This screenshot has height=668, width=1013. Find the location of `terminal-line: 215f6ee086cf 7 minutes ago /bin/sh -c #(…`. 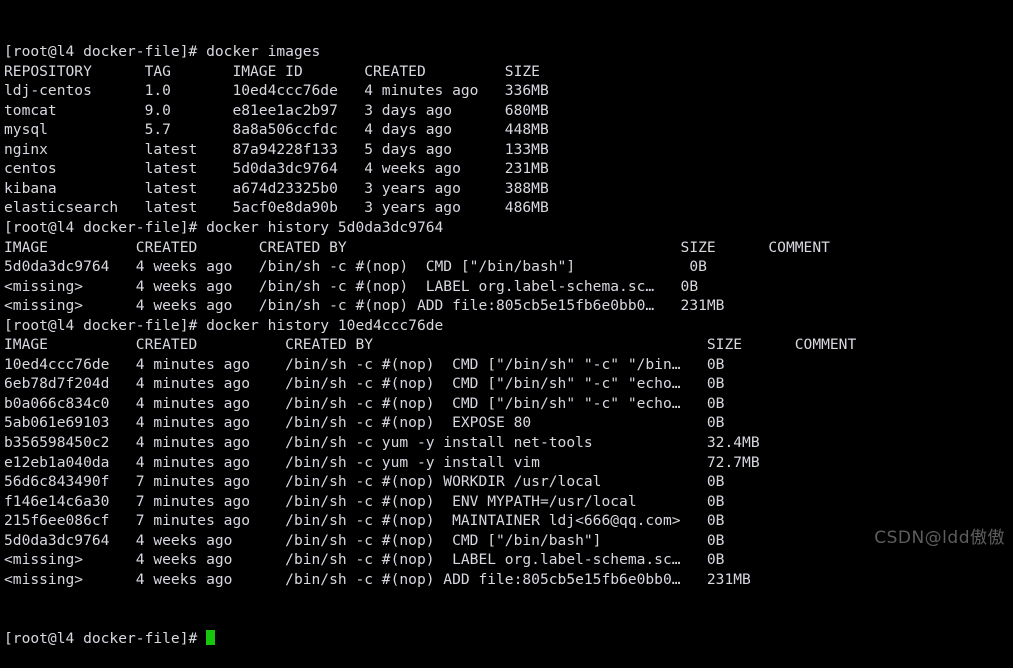

terminal-line: 215f6ee086cf 7 minutes ago /bin/sh -c #(… is located at coordinates (364, 521).